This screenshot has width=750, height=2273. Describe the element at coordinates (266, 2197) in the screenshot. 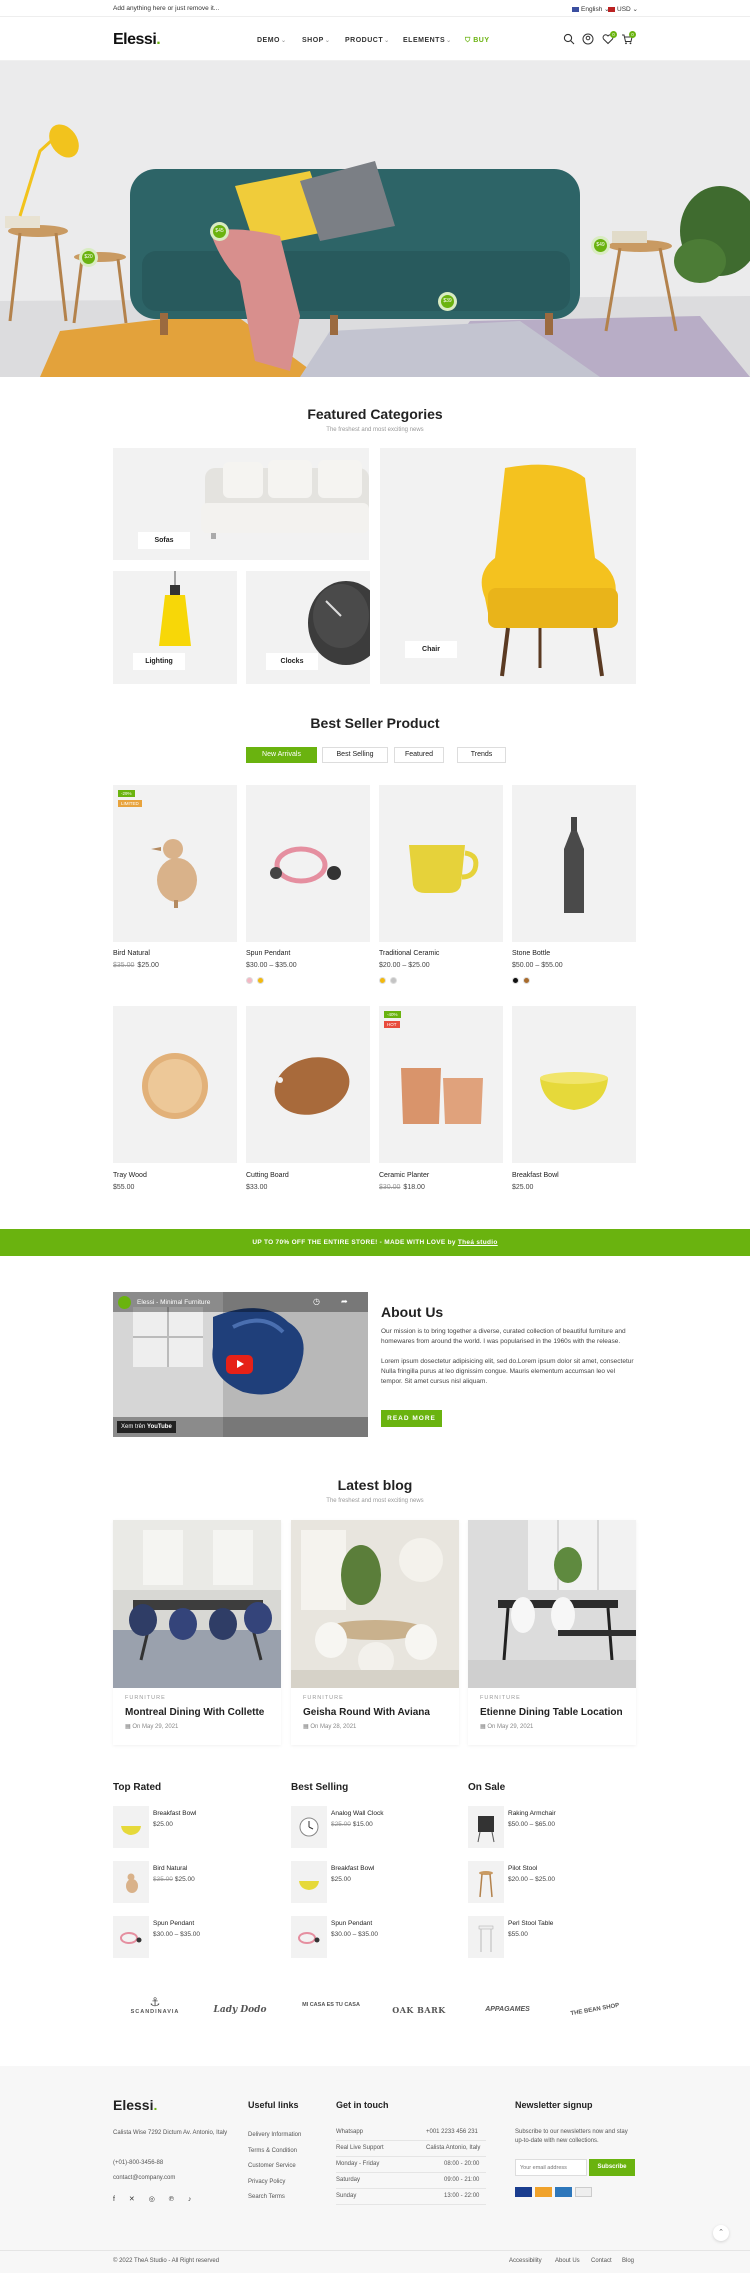

I see `footer-link: Search Terms` at that location.